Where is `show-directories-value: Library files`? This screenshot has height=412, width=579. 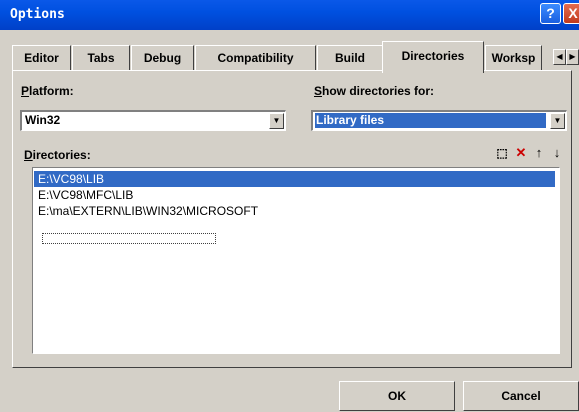
show-directories-value: Library files is located at coordinates (430, 120).